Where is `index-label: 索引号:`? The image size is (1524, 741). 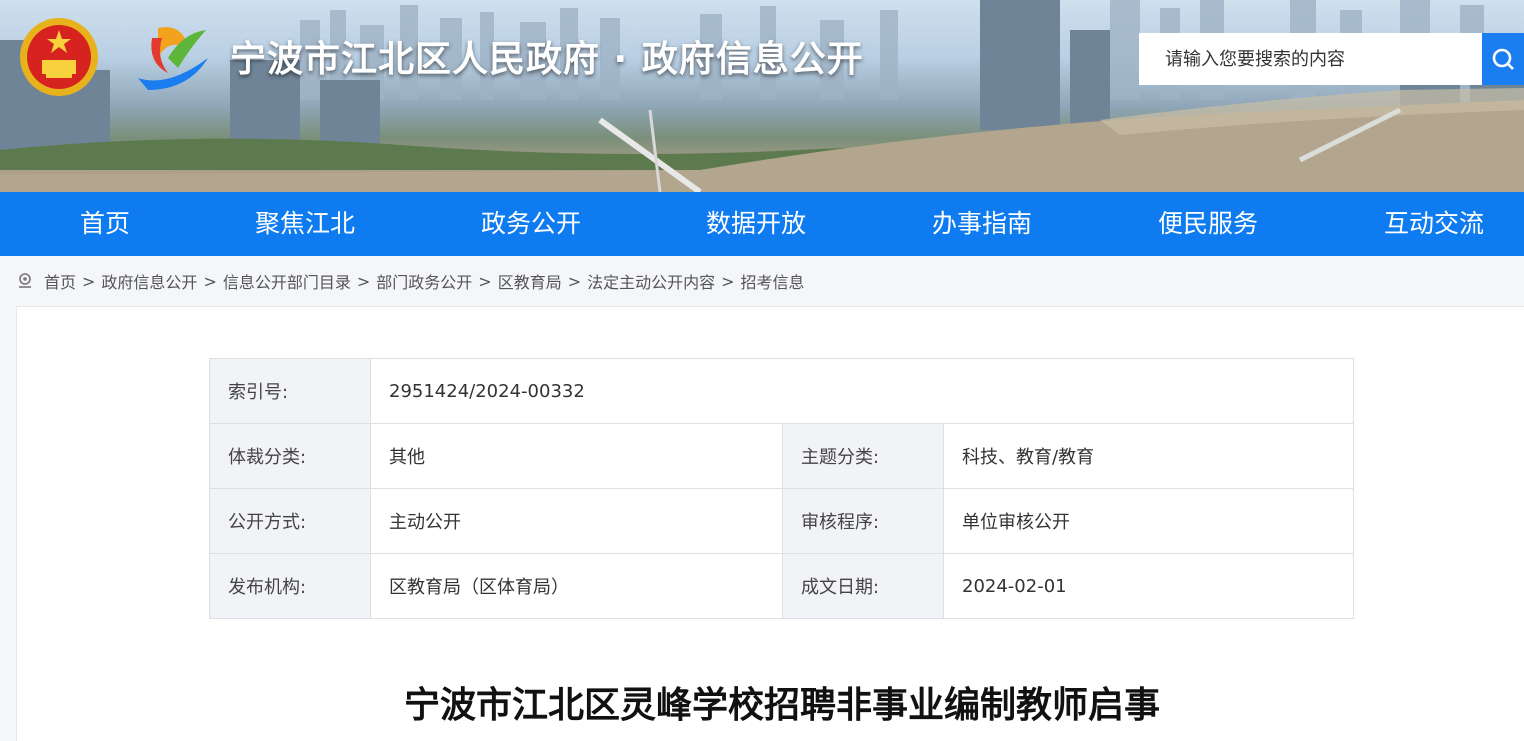 index-label: 索引号: is located at coordinates (290, 391).